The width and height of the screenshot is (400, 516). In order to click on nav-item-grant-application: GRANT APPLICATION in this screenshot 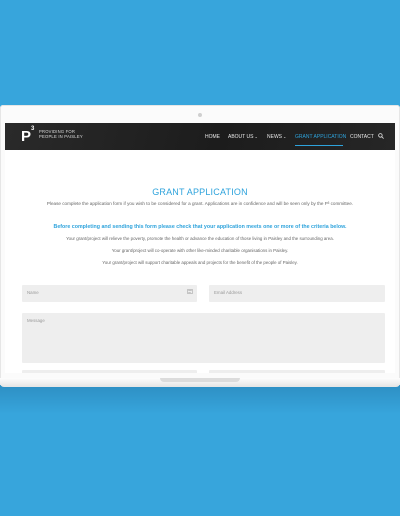, I will do `click(320, 137)`.